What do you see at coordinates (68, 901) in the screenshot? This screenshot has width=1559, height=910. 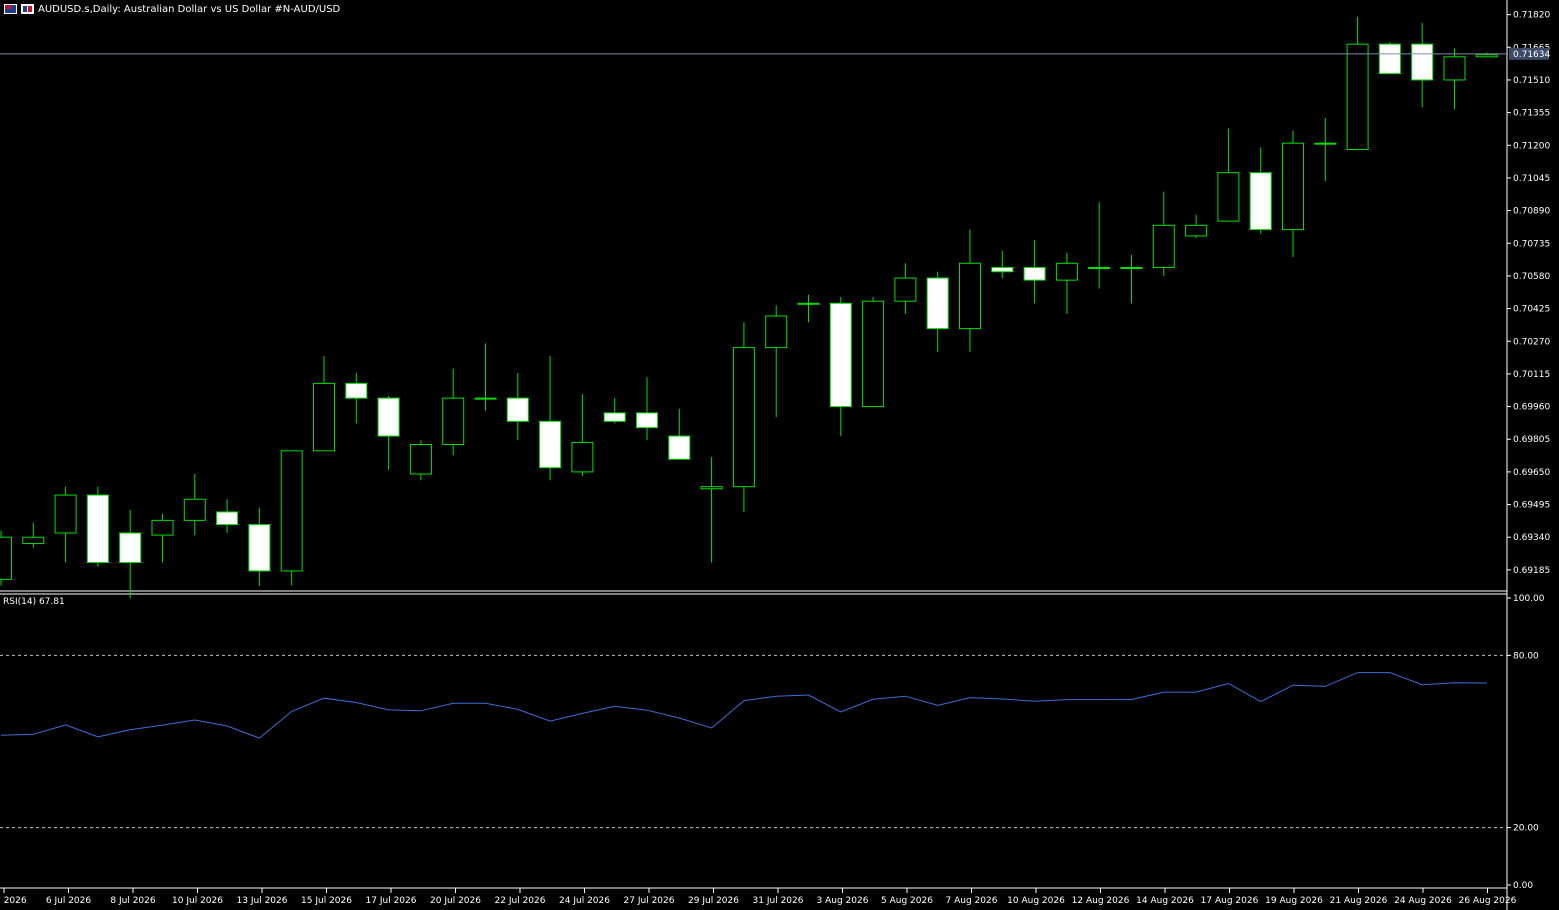 I see `time-tick-label: 6 Jul 2026` at bounding box center [68, 901].